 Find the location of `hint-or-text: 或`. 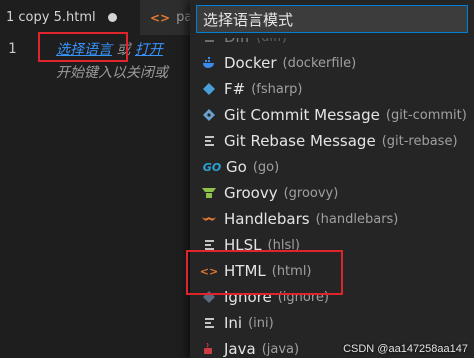

hint-or-text: 或 is located at coordinates (123, 50).